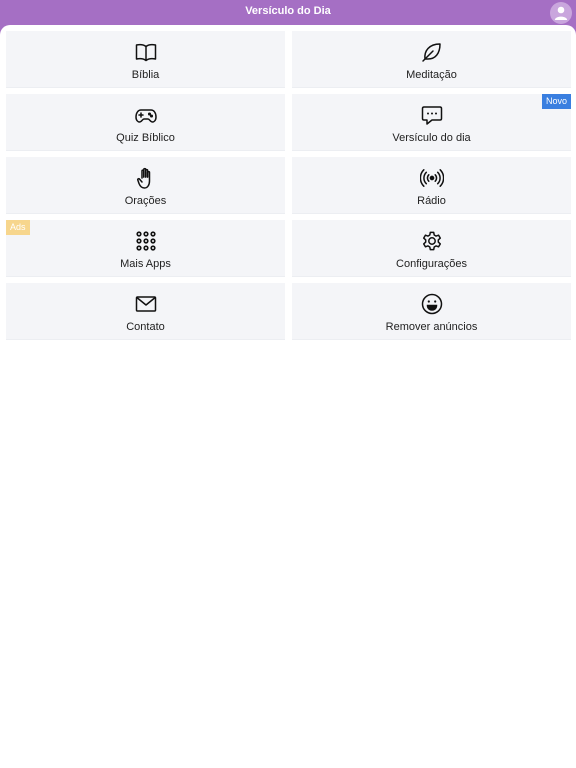  I want to click on hand-icon, so click(146, 178).